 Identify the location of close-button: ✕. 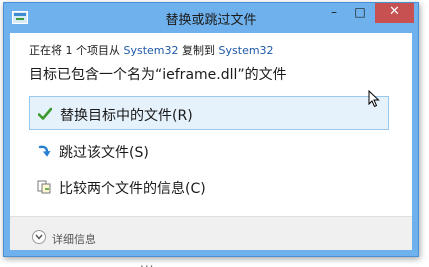
(394, 13).